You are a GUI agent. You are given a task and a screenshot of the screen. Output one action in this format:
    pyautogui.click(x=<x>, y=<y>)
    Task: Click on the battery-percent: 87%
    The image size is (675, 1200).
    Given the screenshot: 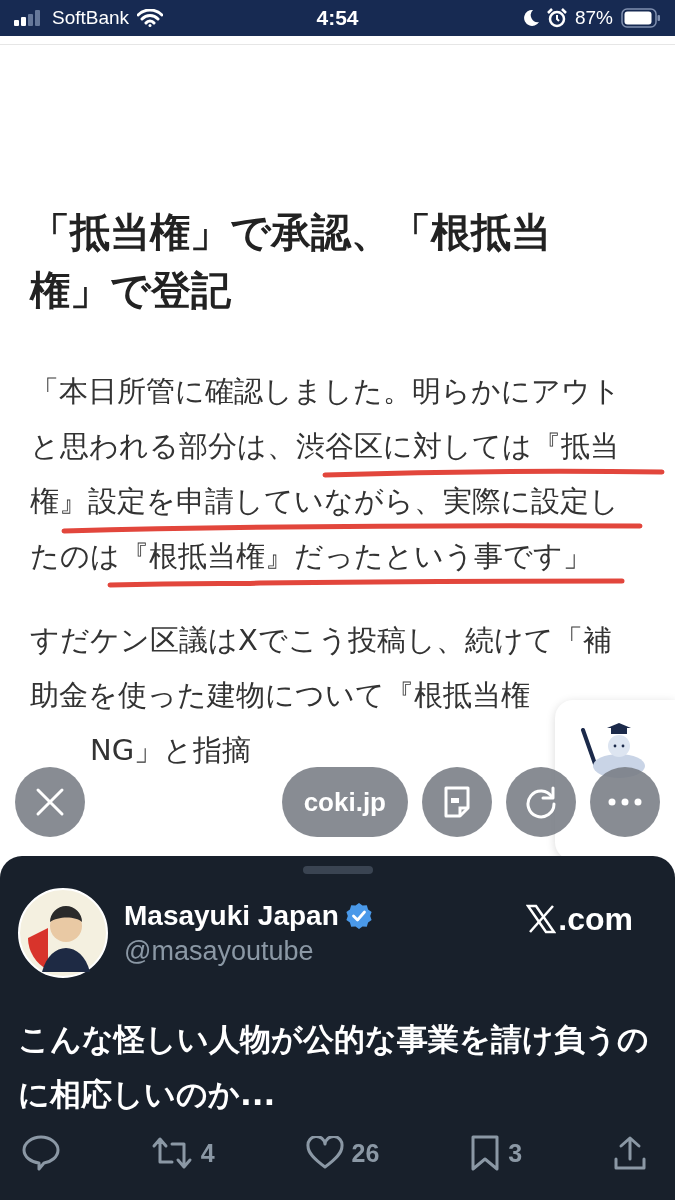 What is the action you would take?
    pyautogui.click(x=593, y=18)
    